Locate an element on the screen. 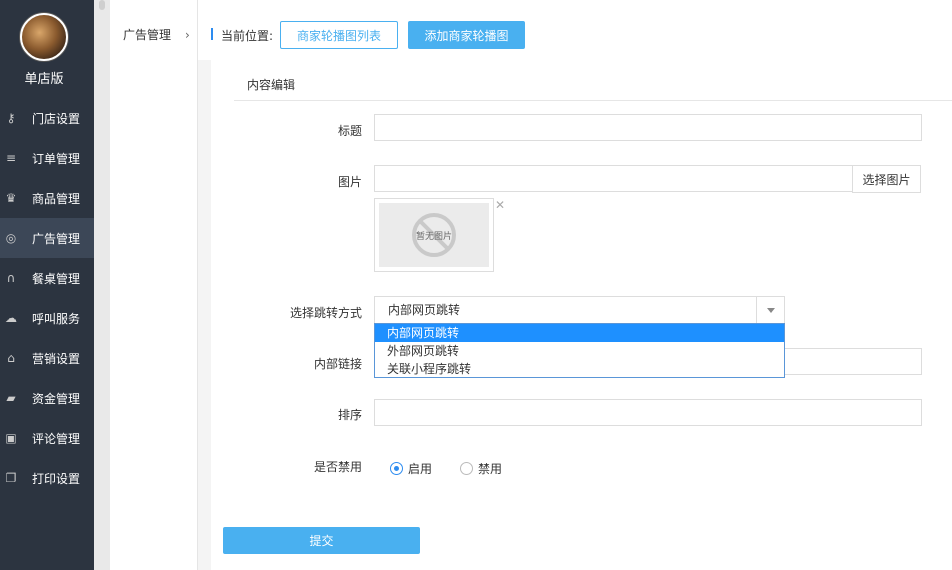 This screenshot has width=952, height=570. subnav-item-ads: 广告管理 › is located at coordinates (156, 34).